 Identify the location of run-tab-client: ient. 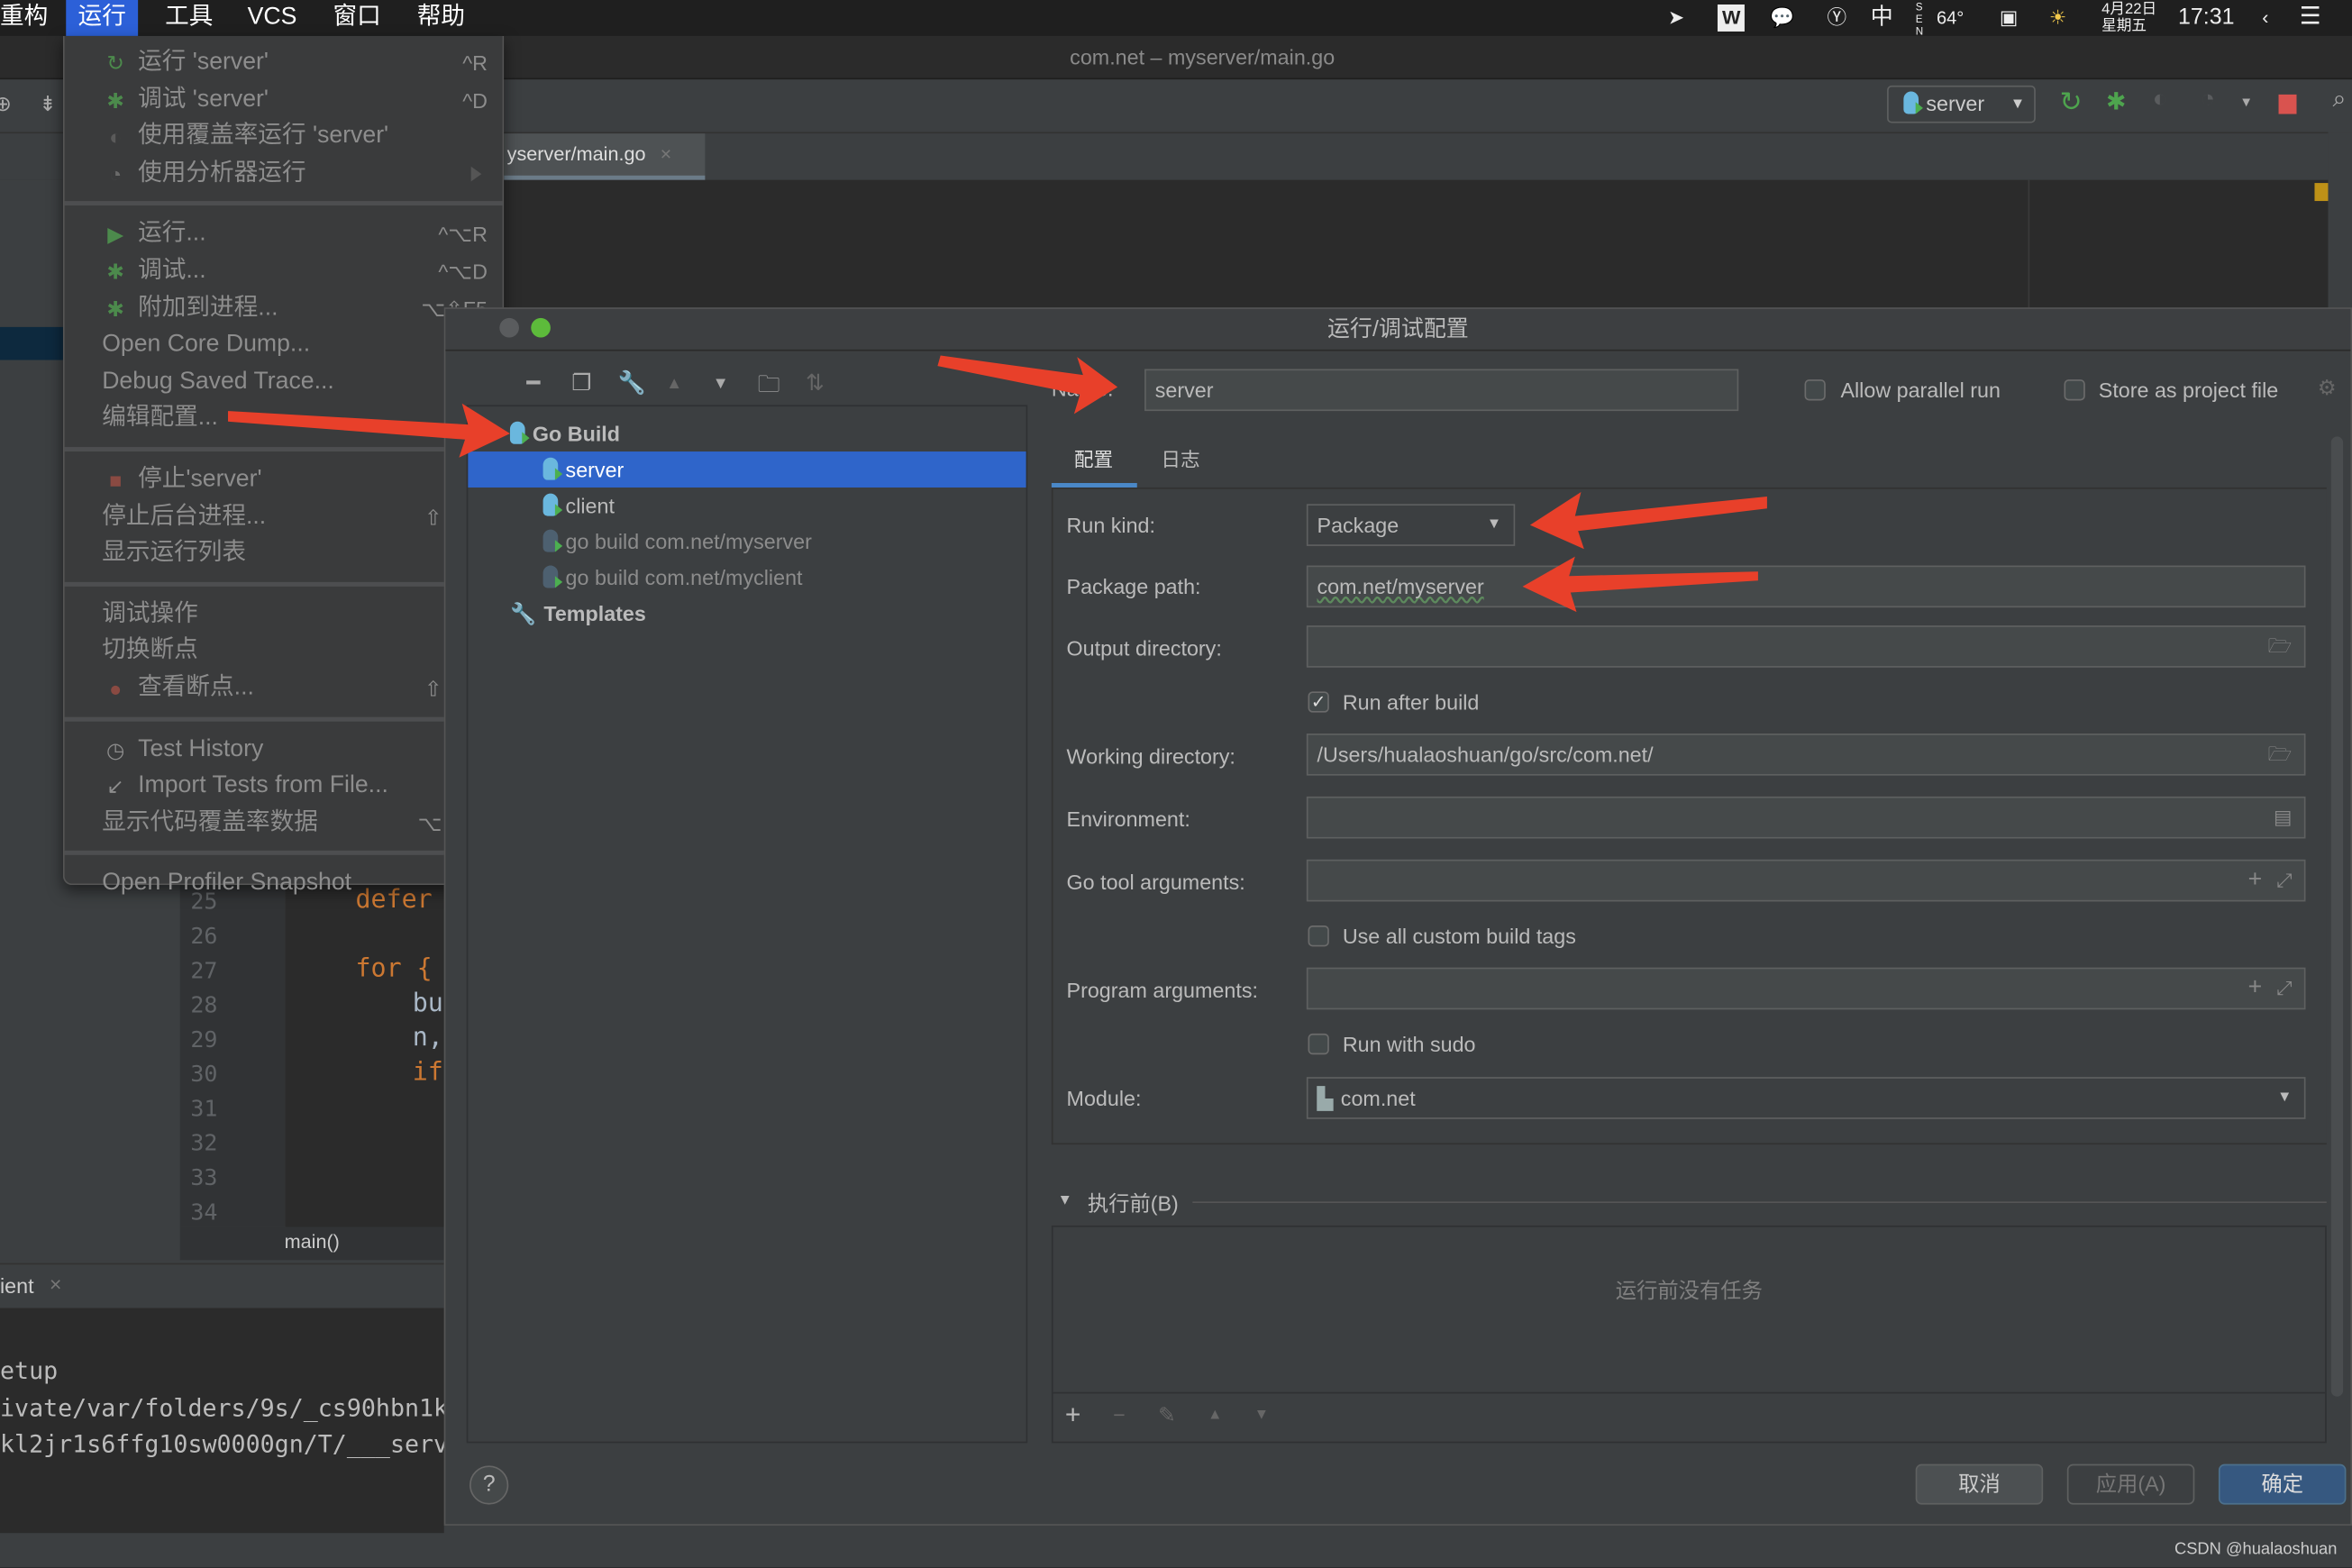
(17, 1285).